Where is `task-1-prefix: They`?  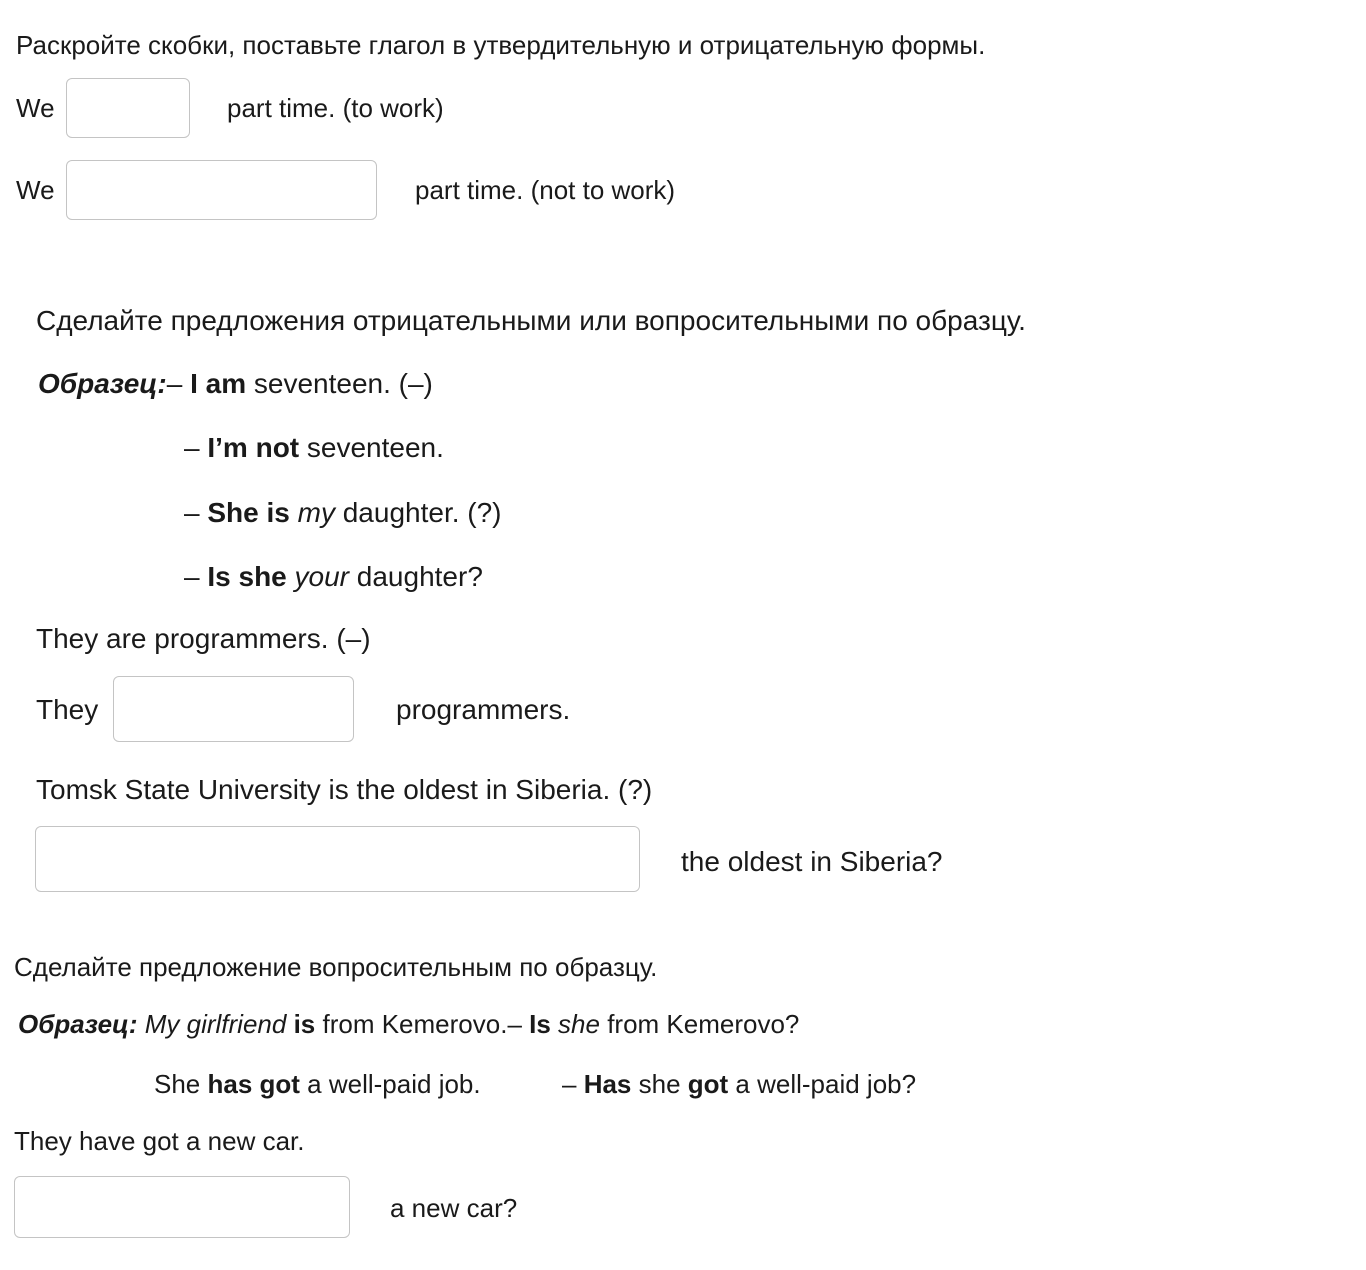 task-1-prefix: They is located at coordinates (67, 709).